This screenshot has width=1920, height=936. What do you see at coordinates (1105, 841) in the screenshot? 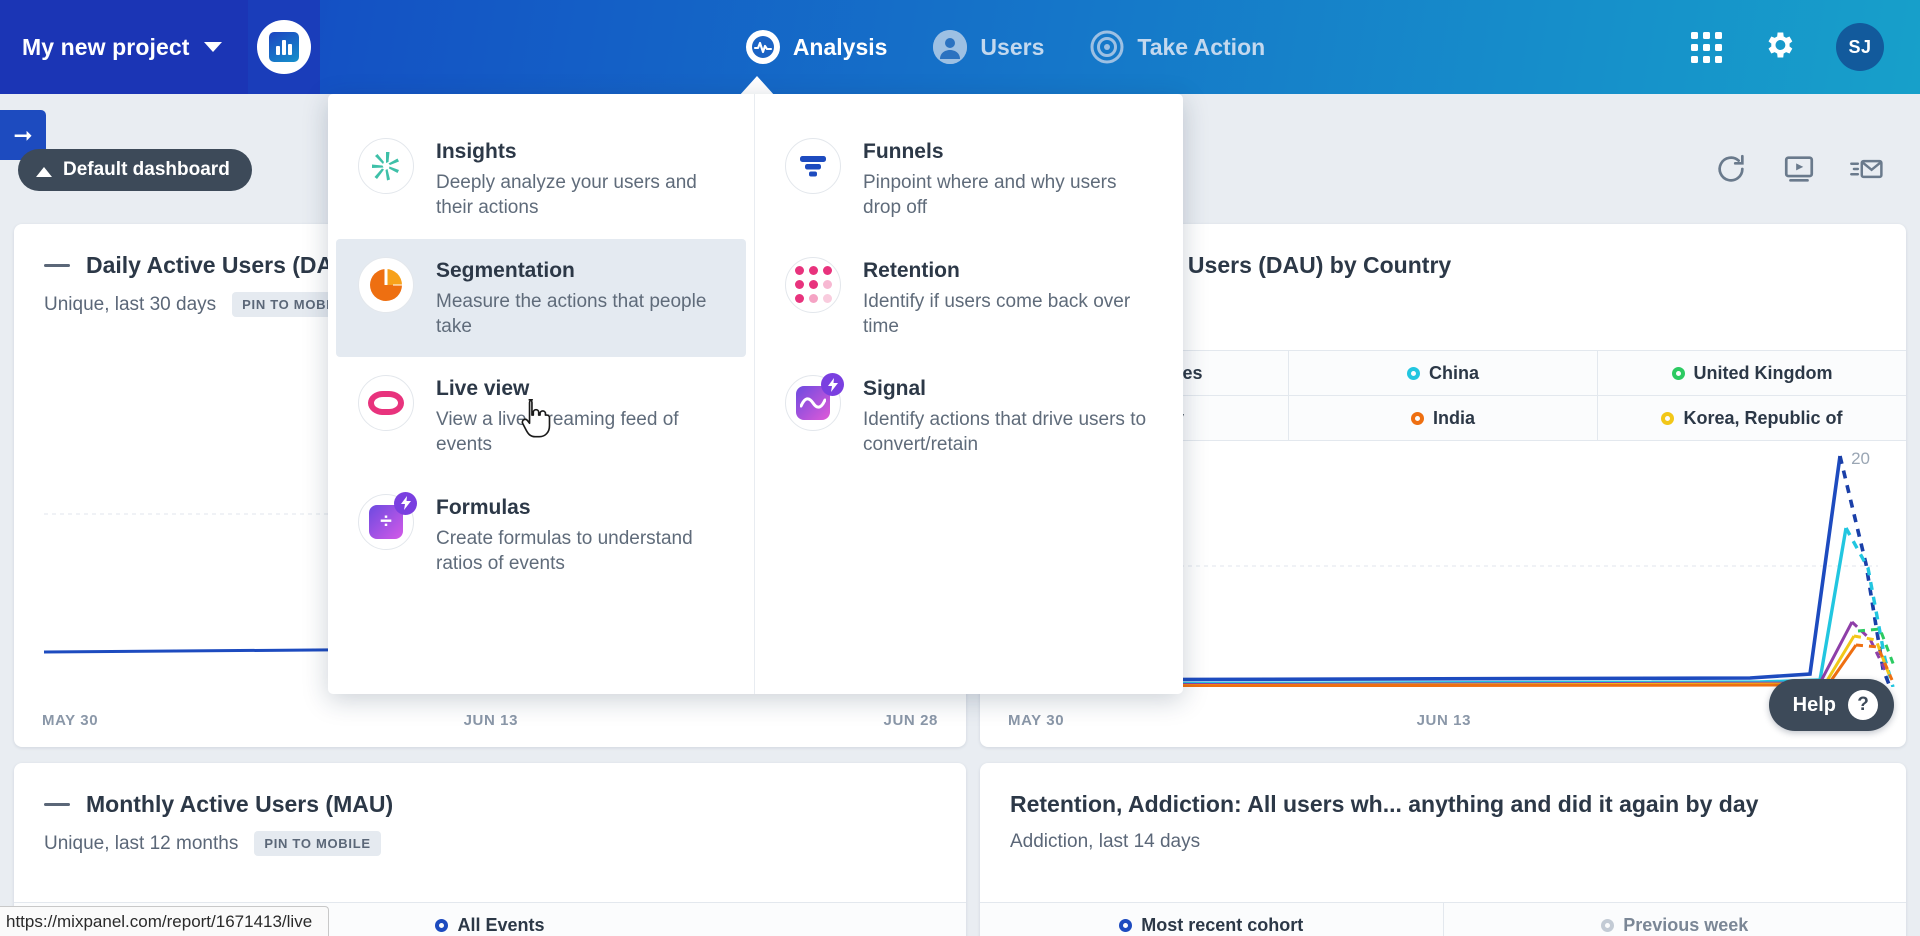
I see `card-subtitle: Addiction, last 14 days` at bounding box center [1105, 841].